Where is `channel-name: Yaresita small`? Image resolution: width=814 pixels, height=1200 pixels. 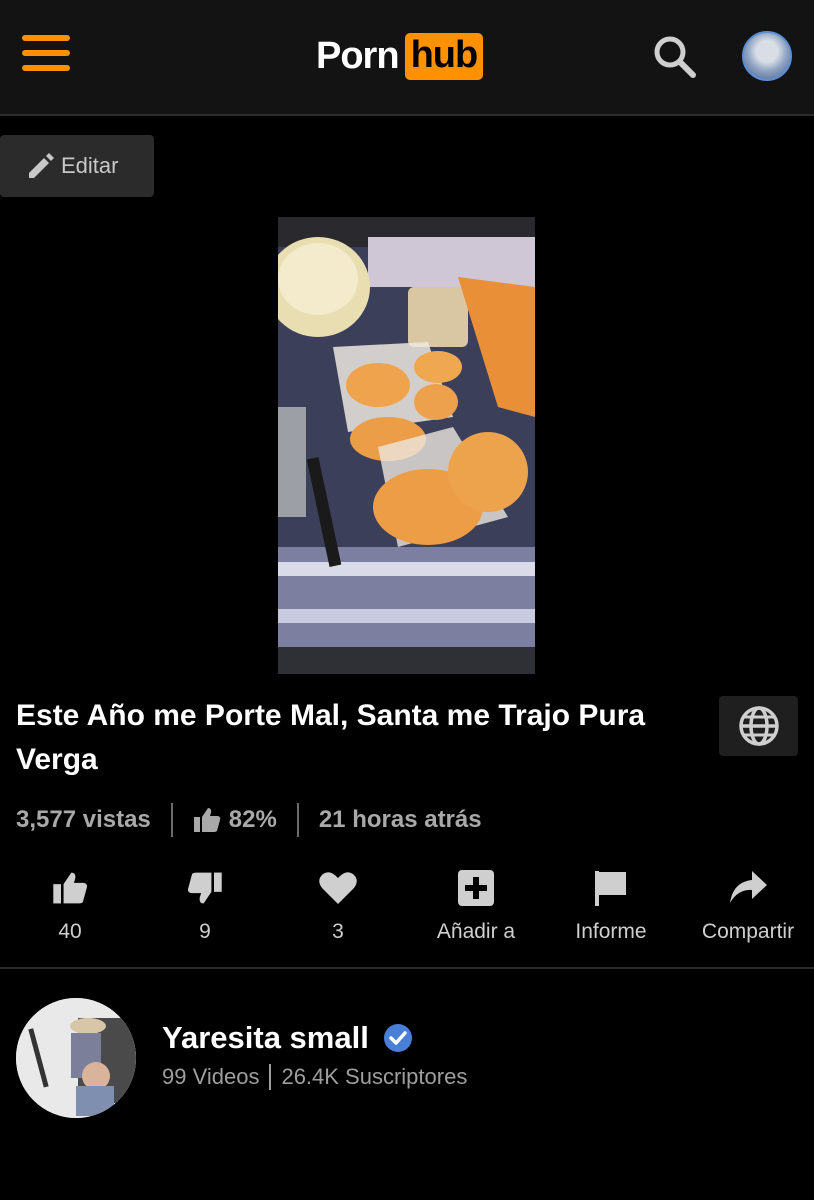
channel-name: Yaresita small is located at coordinates (287, 1038).